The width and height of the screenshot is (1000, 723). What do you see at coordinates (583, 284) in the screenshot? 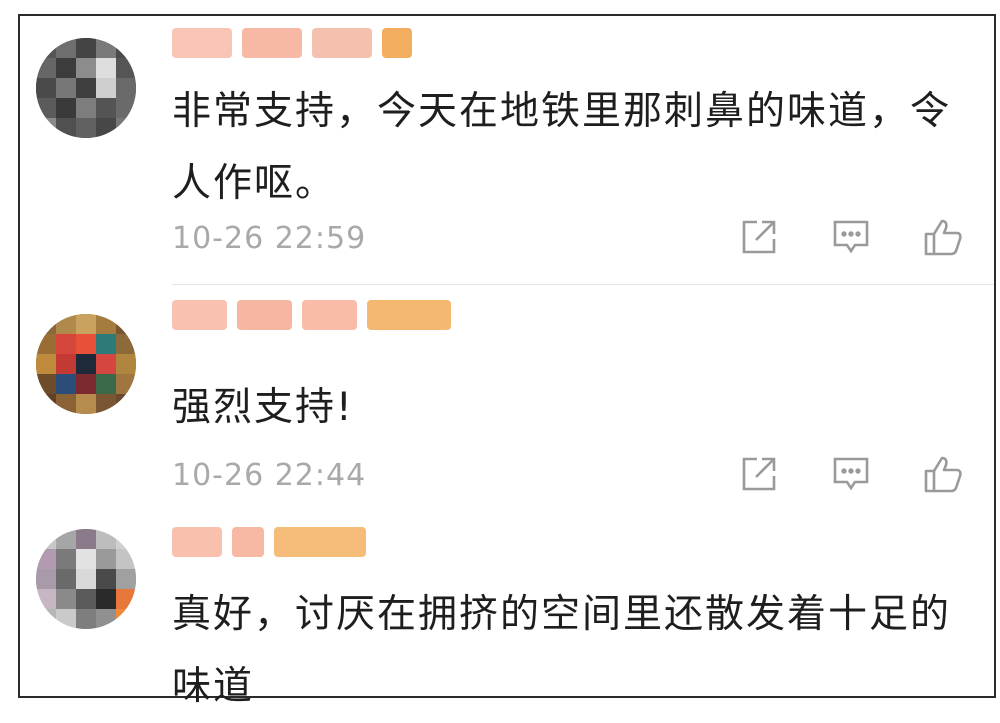
I see `divider` at bounding box center [583, 284].